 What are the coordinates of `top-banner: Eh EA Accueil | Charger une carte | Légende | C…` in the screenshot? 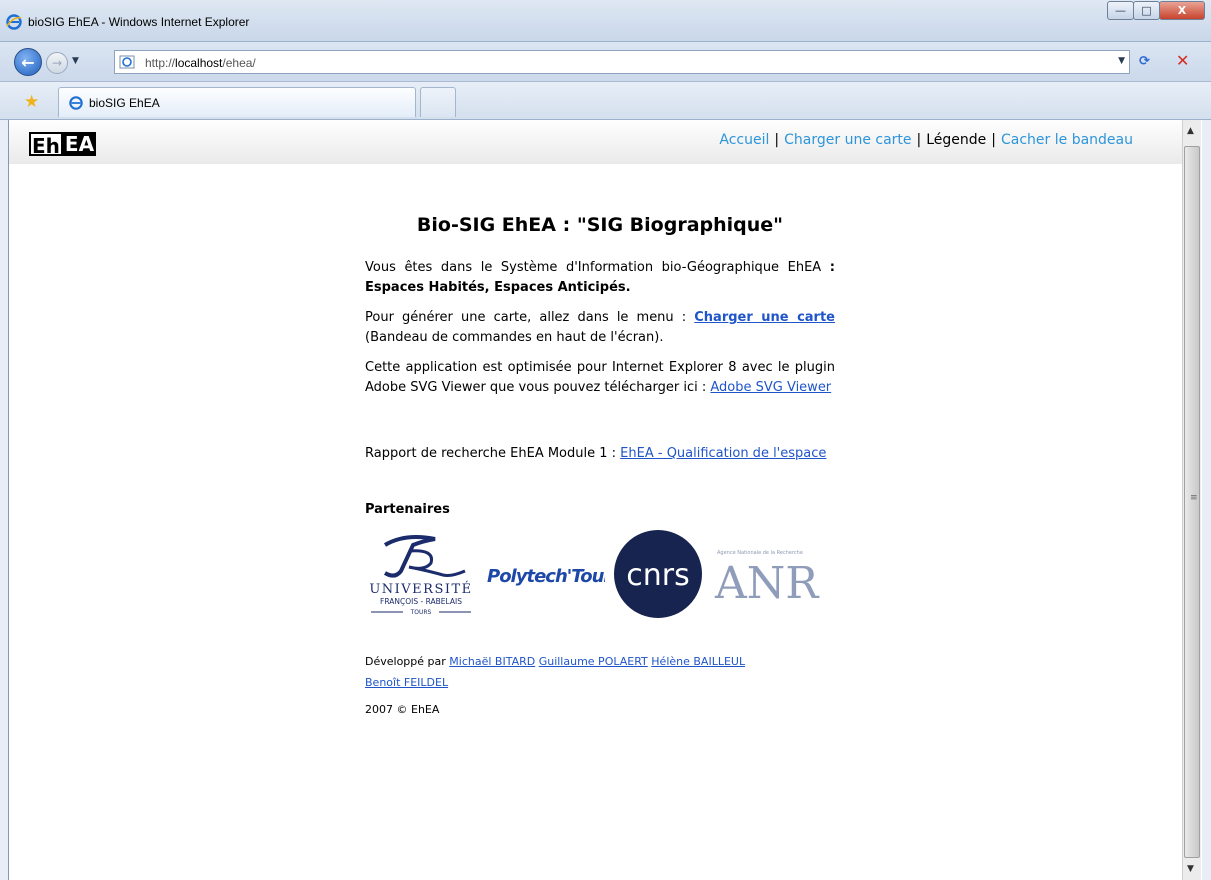 It's located at (596, 142).